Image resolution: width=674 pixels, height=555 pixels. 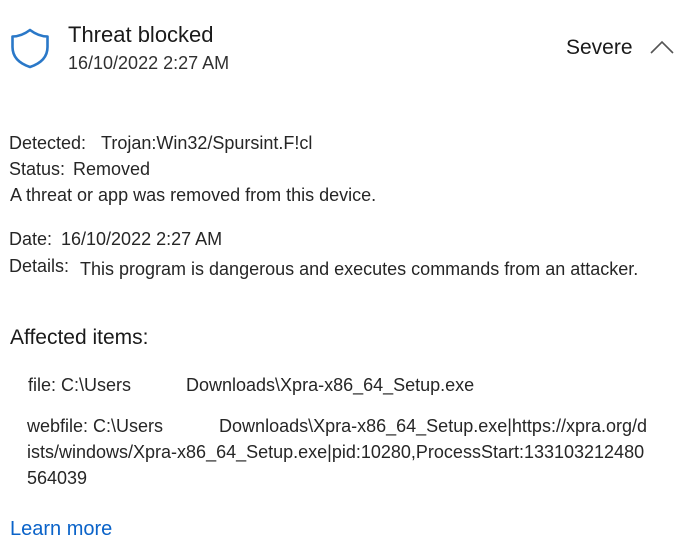 What do you see at coordinates (79, 337) in the screenshot?
I see `affected-items-heading: Affected items:` at bounding box center [79, 337].